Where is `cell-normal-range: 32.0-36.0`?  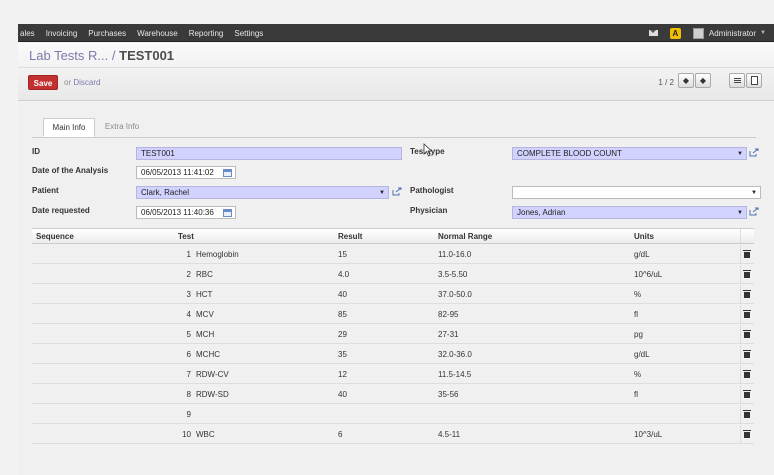 cell-normal-range: 32.0-36.0 is located at coordinates (455, 354).